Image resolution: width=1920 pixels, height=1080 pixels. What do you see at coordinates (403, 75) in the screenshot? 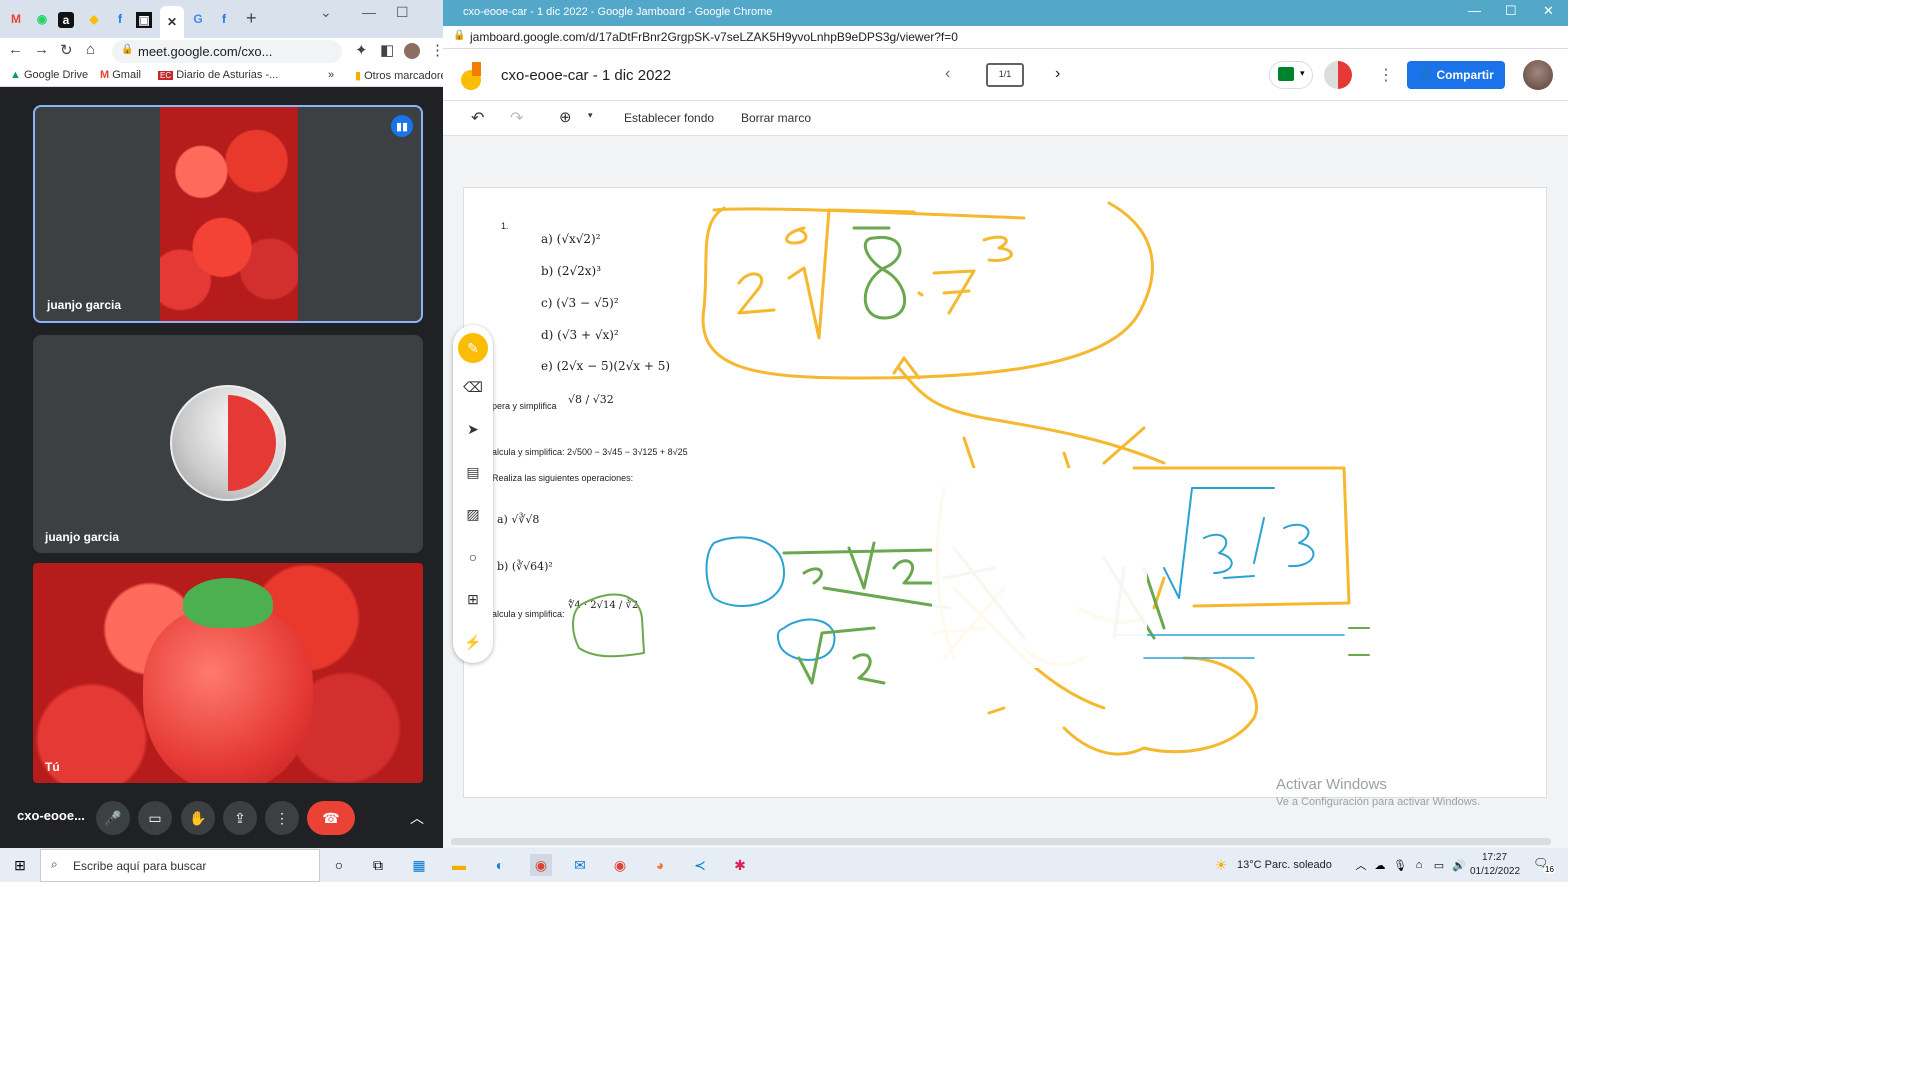
I see `bookmark-others: ▮ Otros marcadores` at bounding box center [403, 75].